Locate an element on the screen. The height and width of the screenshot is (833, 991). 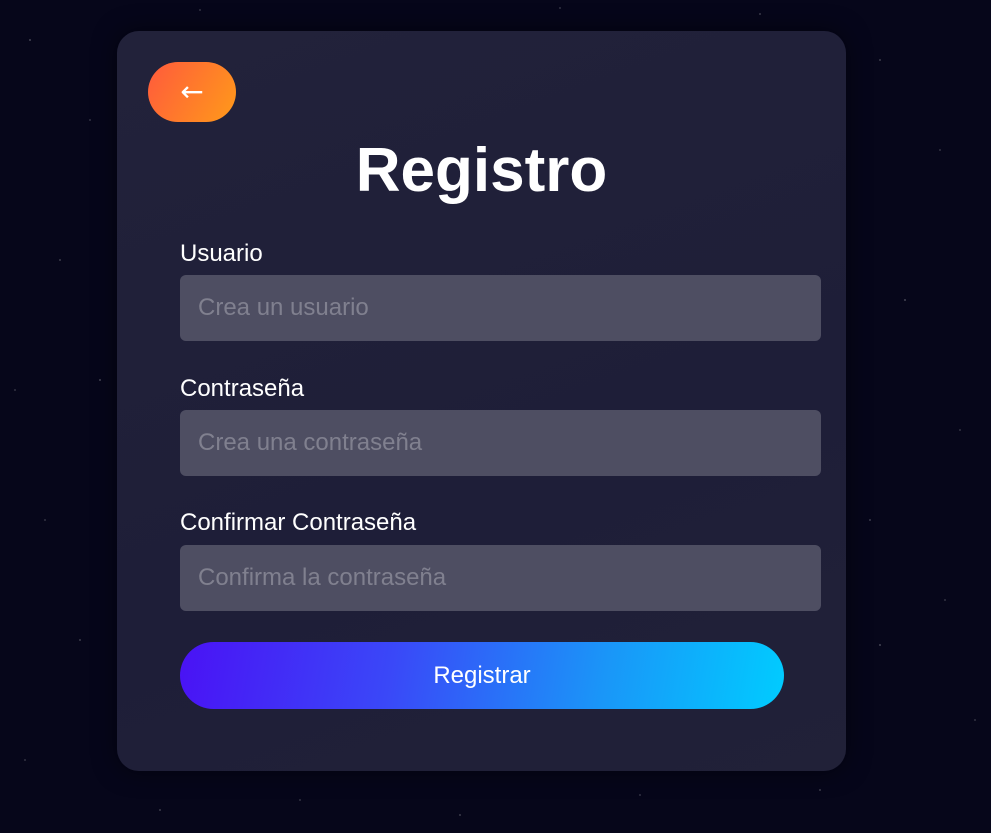
username-input is located at coordinates (500, 308).